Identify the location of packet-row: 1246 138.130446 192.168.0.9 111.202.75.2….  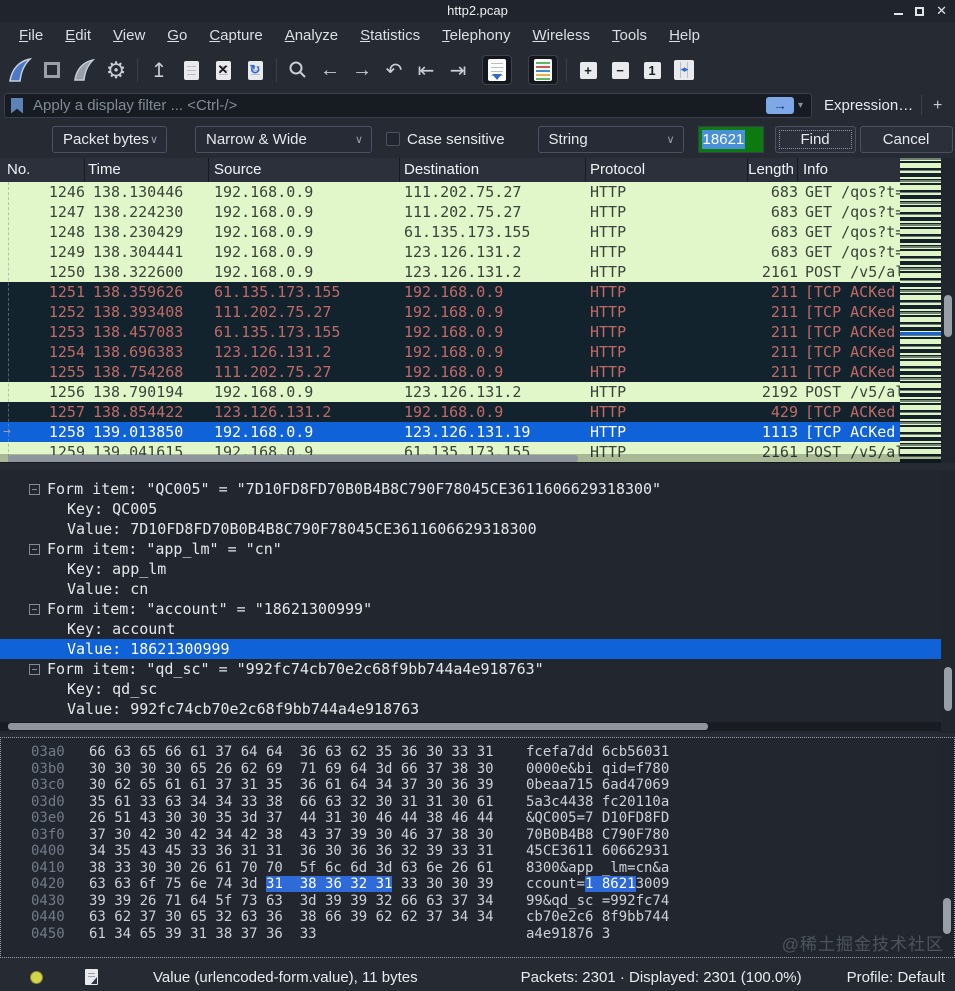
(477, 192).